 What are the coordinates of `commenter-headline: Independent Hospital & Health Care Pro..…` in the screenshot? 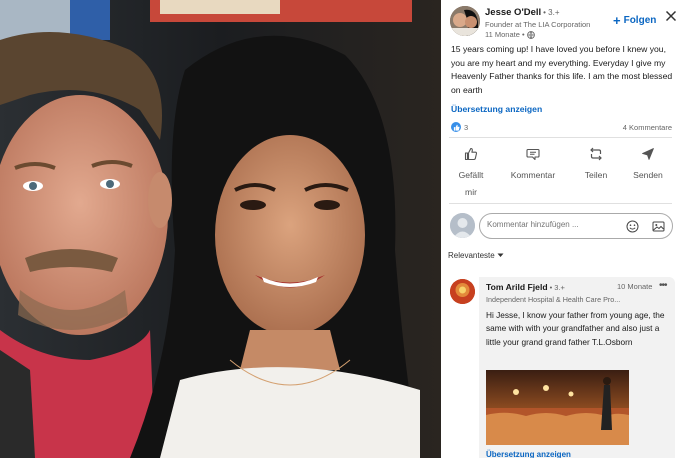 It's located at (553, 299).